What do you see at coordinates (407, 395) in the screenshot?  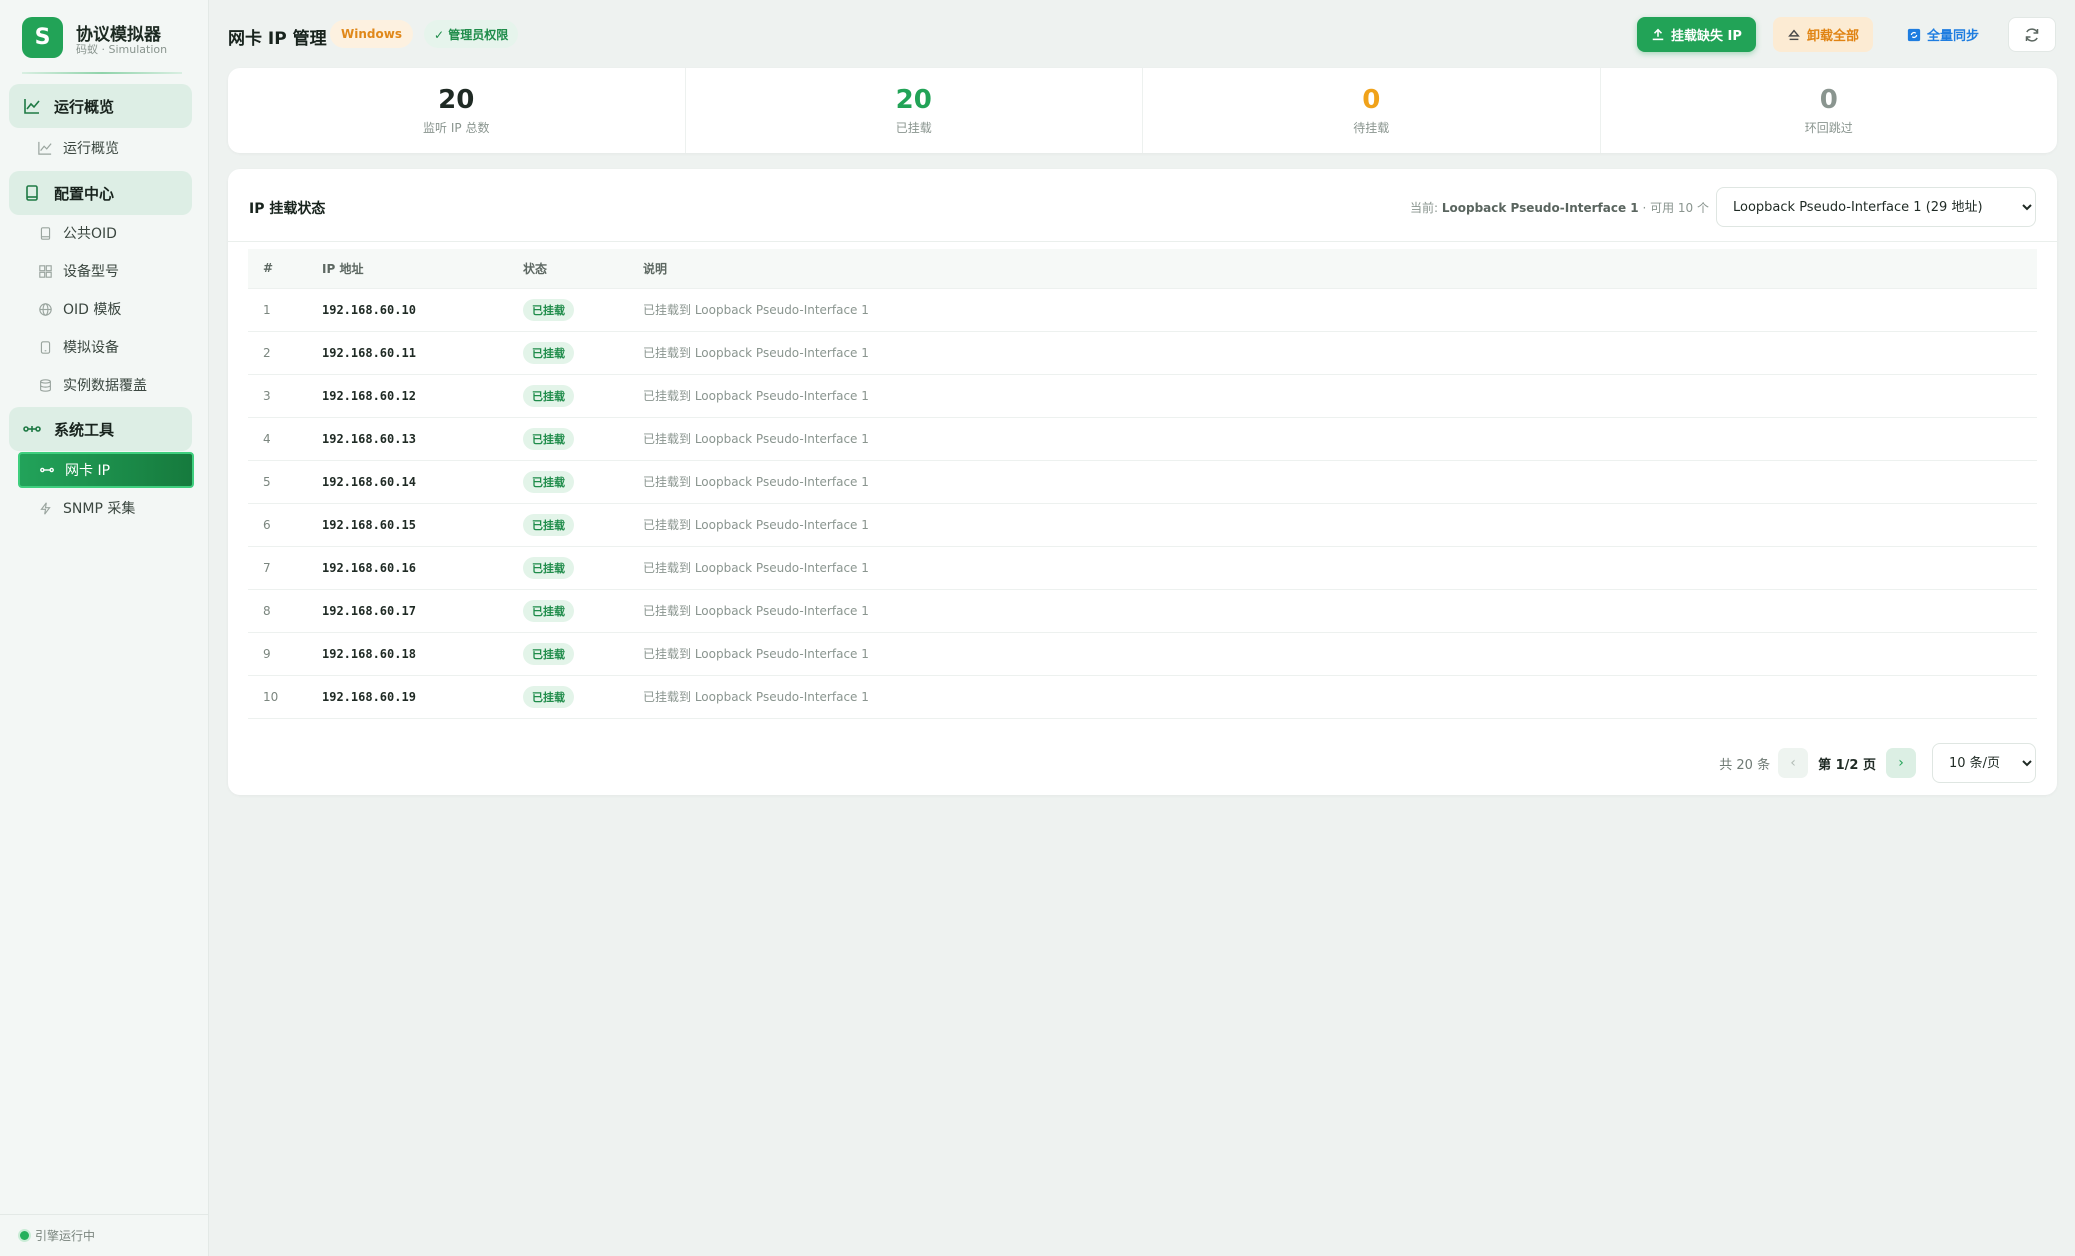 I see `ip-address: 192.168.60.12` at bounding box center [407, 395].